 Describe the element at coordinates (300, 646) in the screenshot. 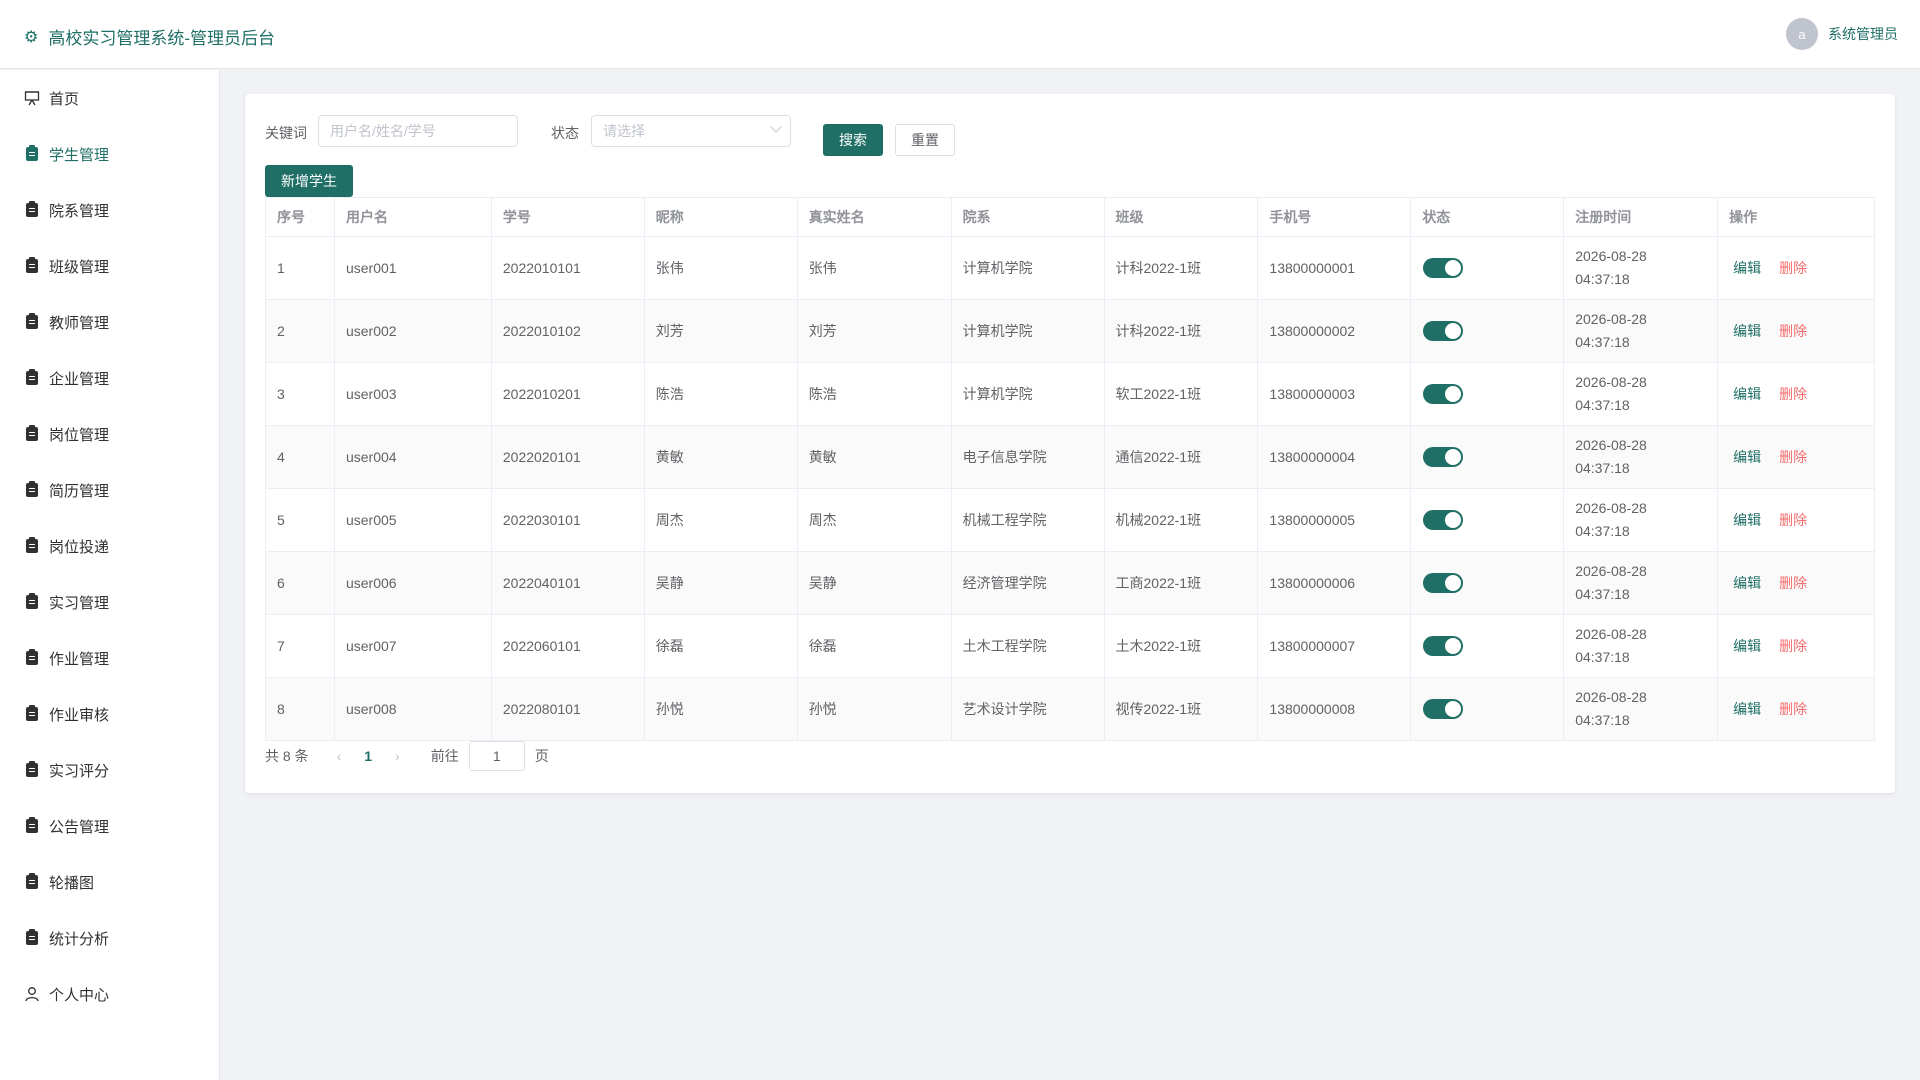

I see `cell-index: 7` at that location.